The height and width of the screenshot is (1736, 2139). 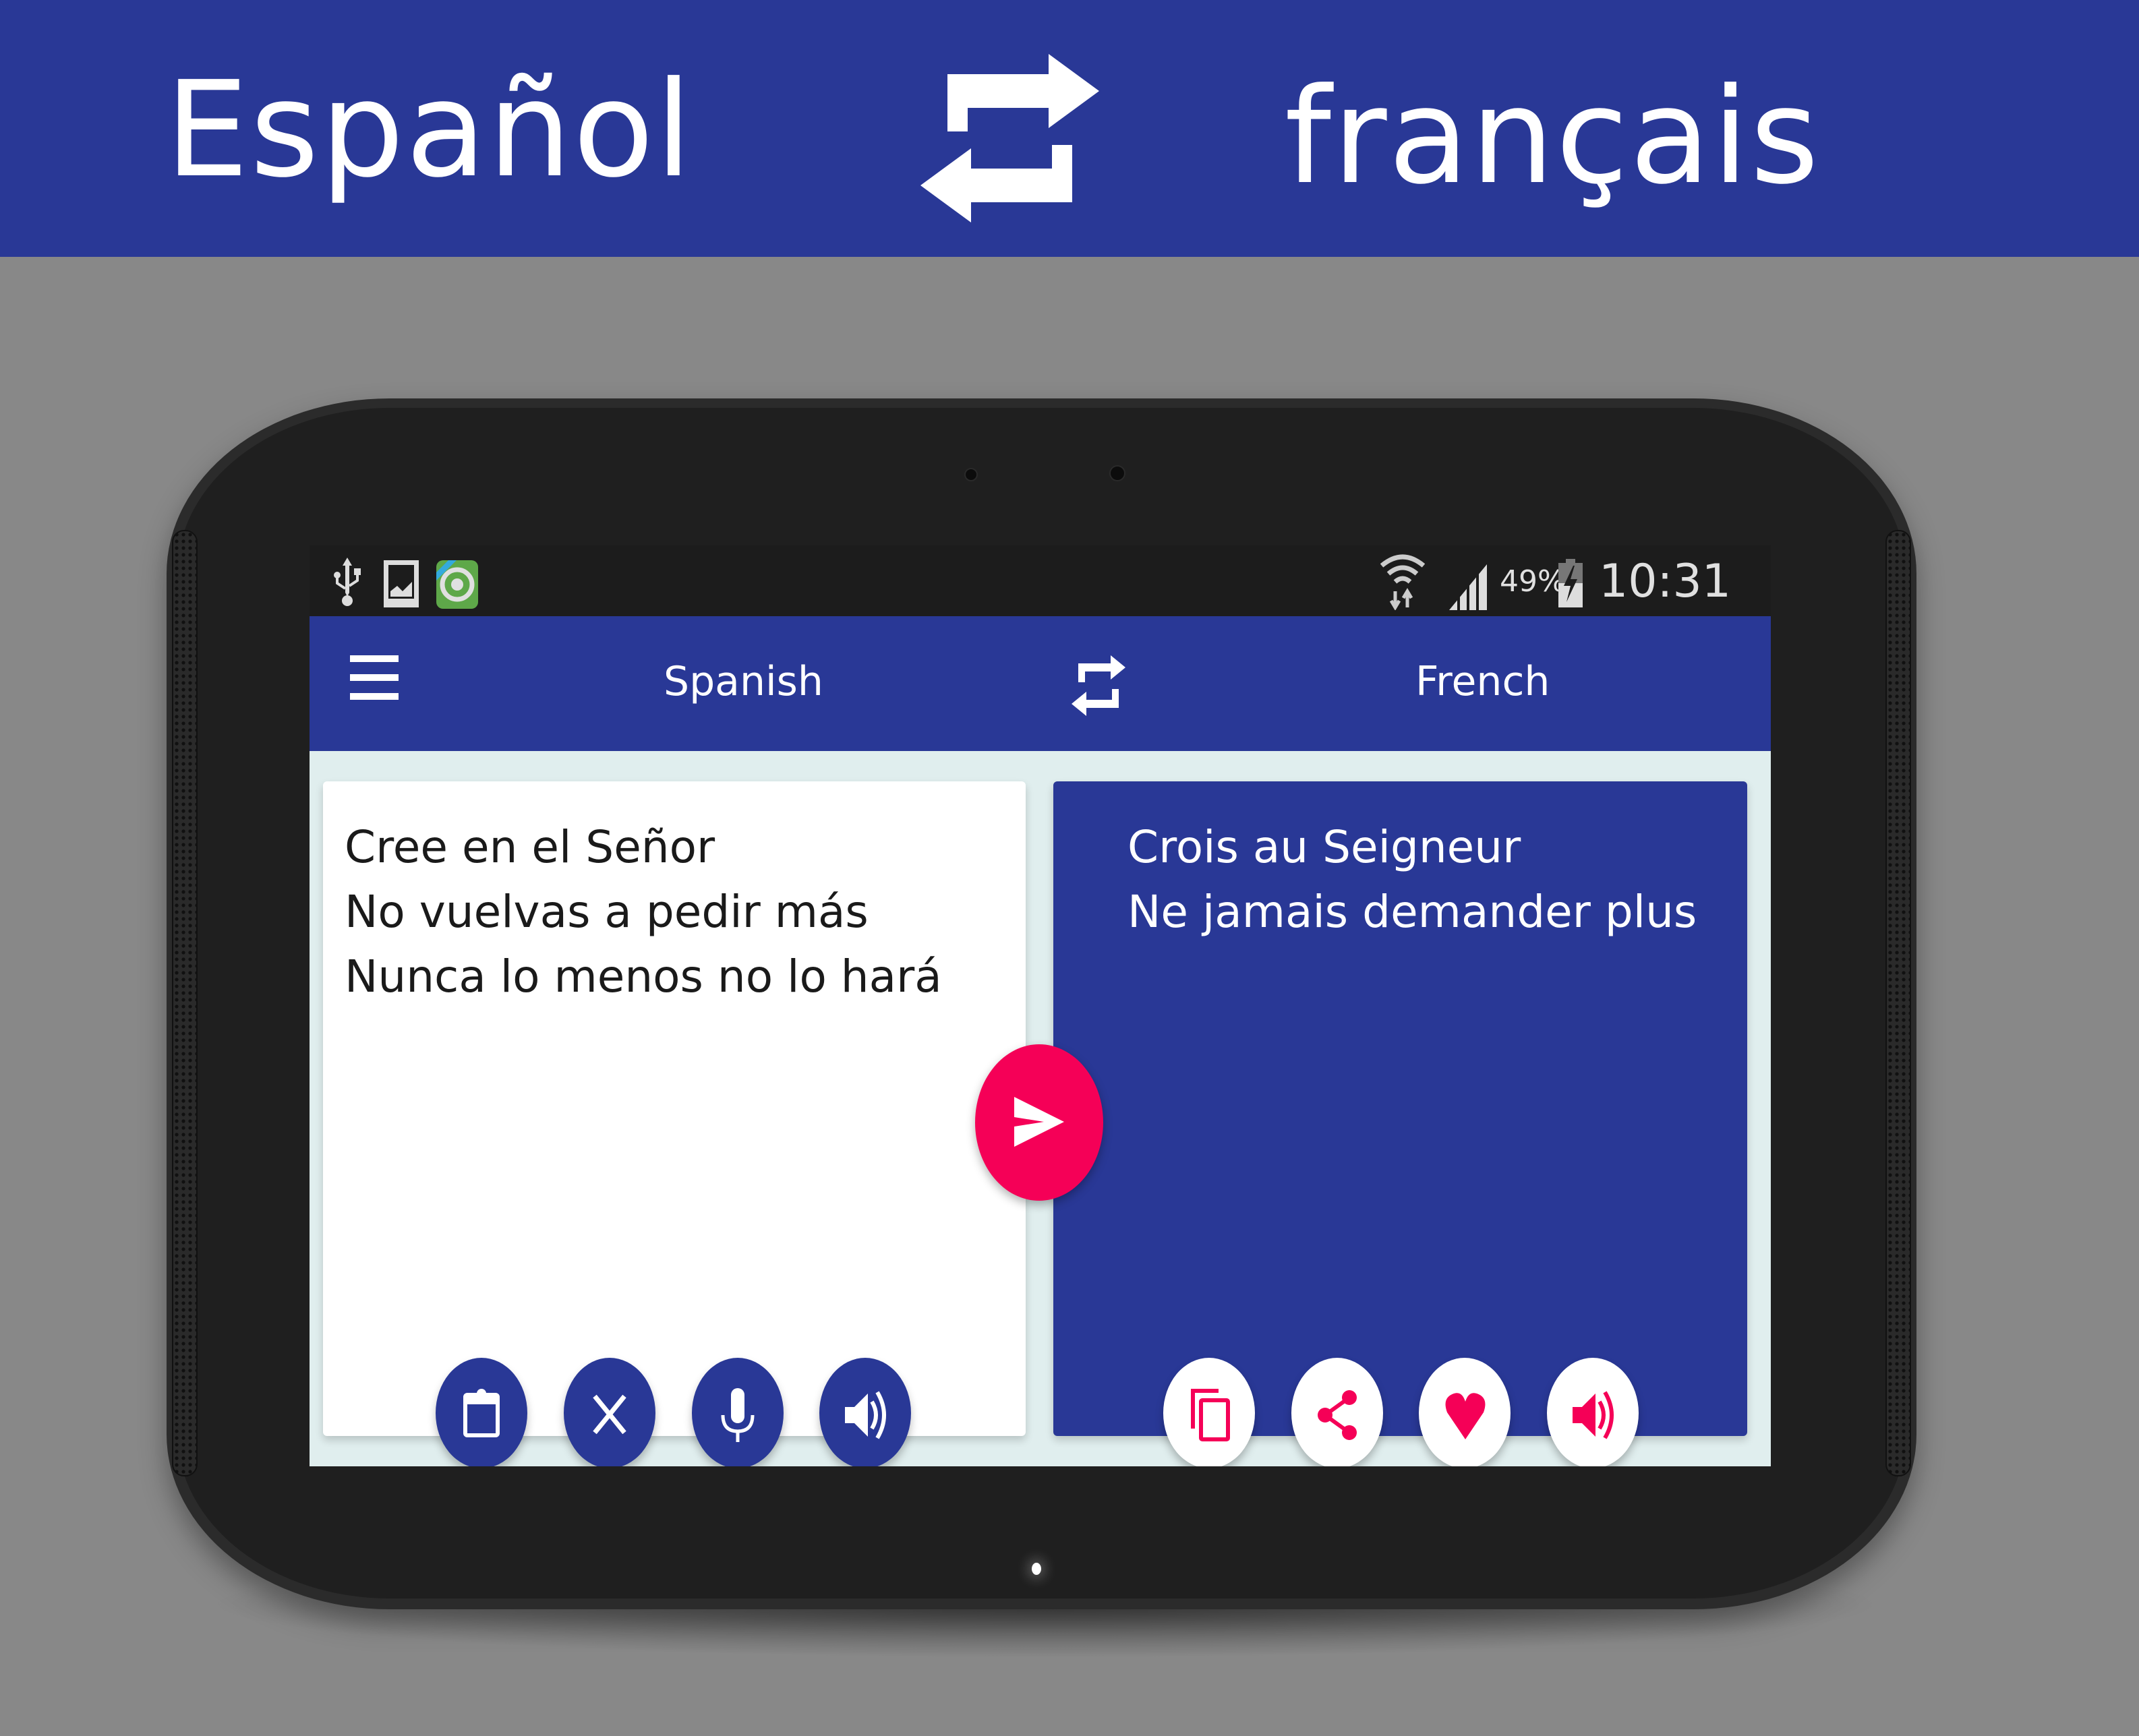 I want to click on translate-button, so click(x=1039, y=1122).